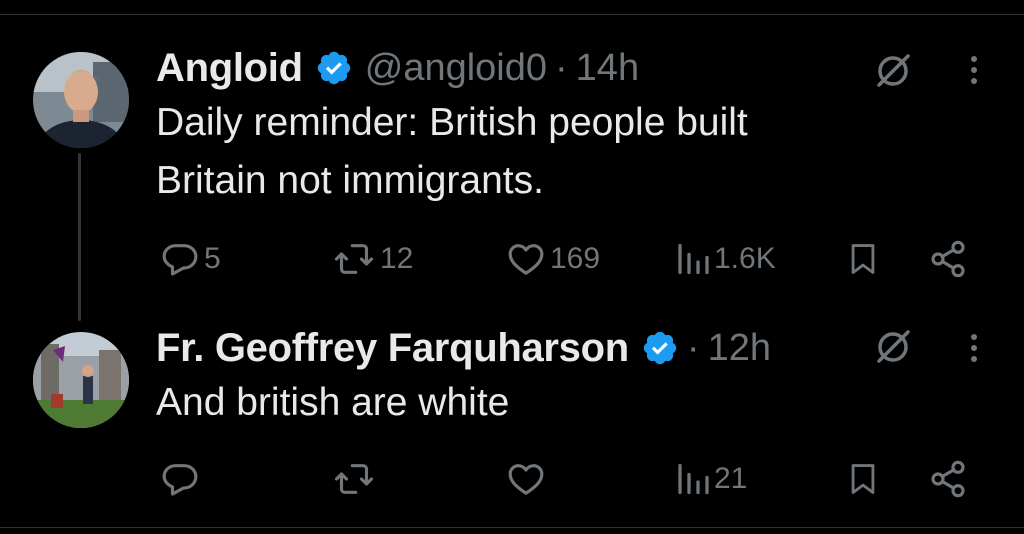  I want to click on repost-button, so click(356, 479).